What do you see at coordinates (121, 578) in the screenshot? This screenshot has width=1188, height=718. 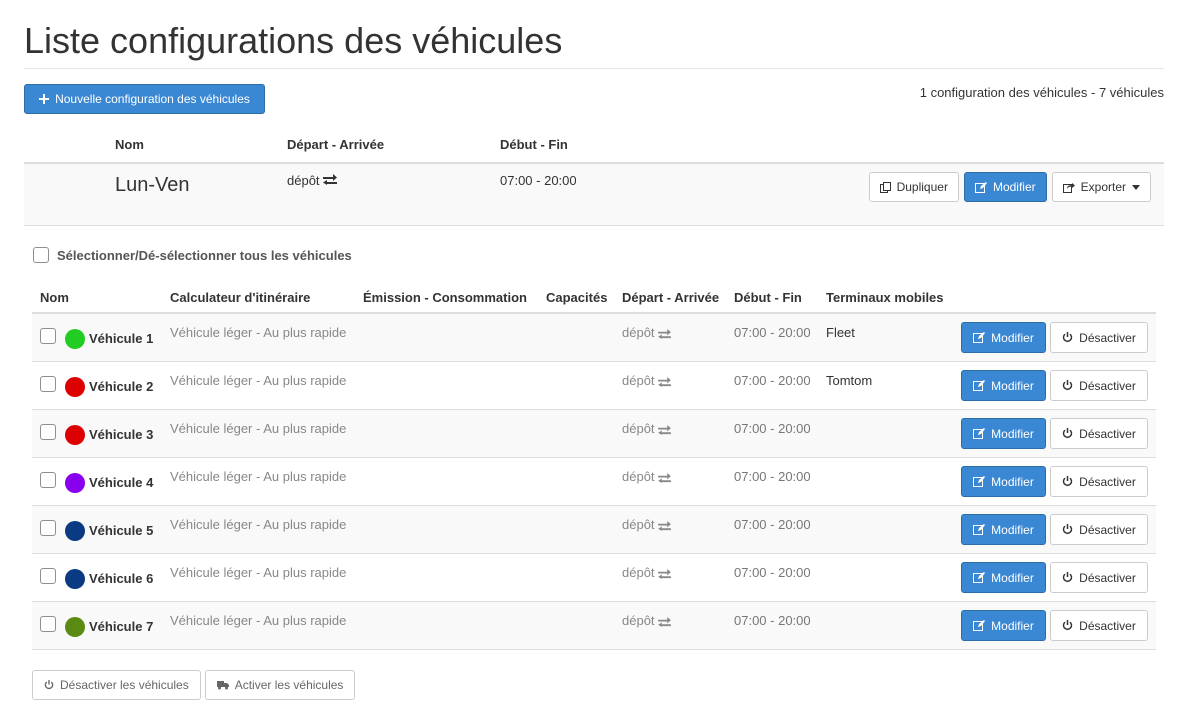 I see `vehicle-name: Véhicule 6` at bounding box center [121, 578].